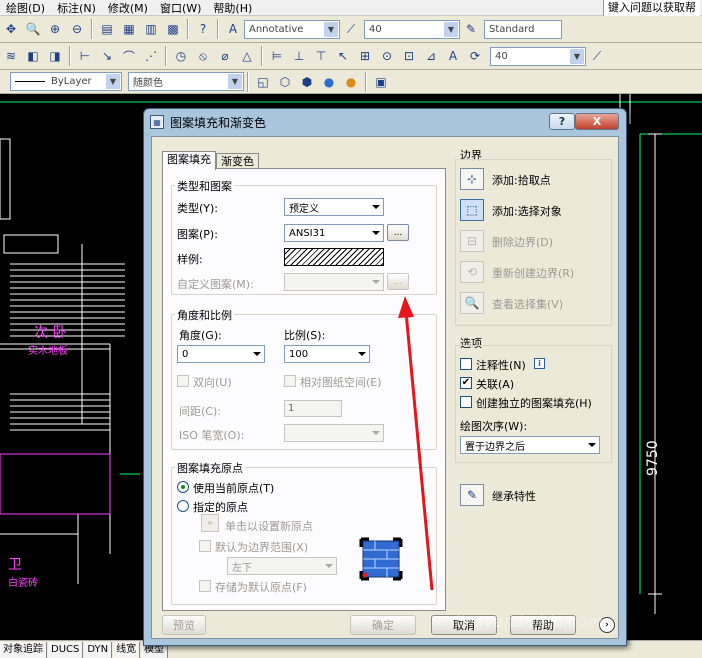 The image size is (702, 658). I want to click on associative-checkbox: ✔, so click(466, 383).